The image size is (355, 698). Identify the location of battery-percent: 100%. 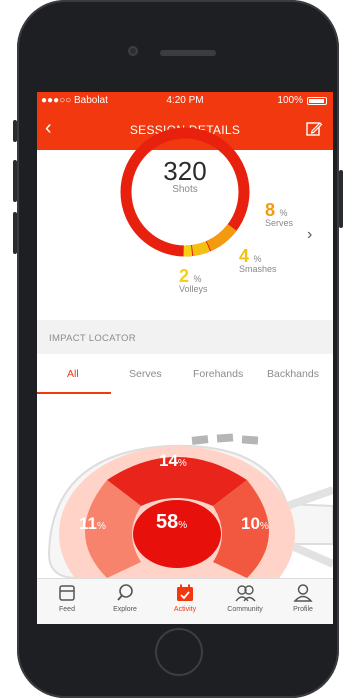
(290, 100).